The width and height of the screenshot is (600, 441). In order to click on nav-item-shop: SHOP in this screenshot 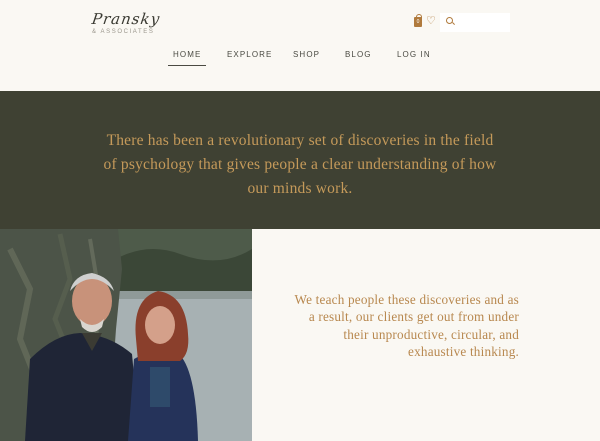, I will do `click(306, 54)`.